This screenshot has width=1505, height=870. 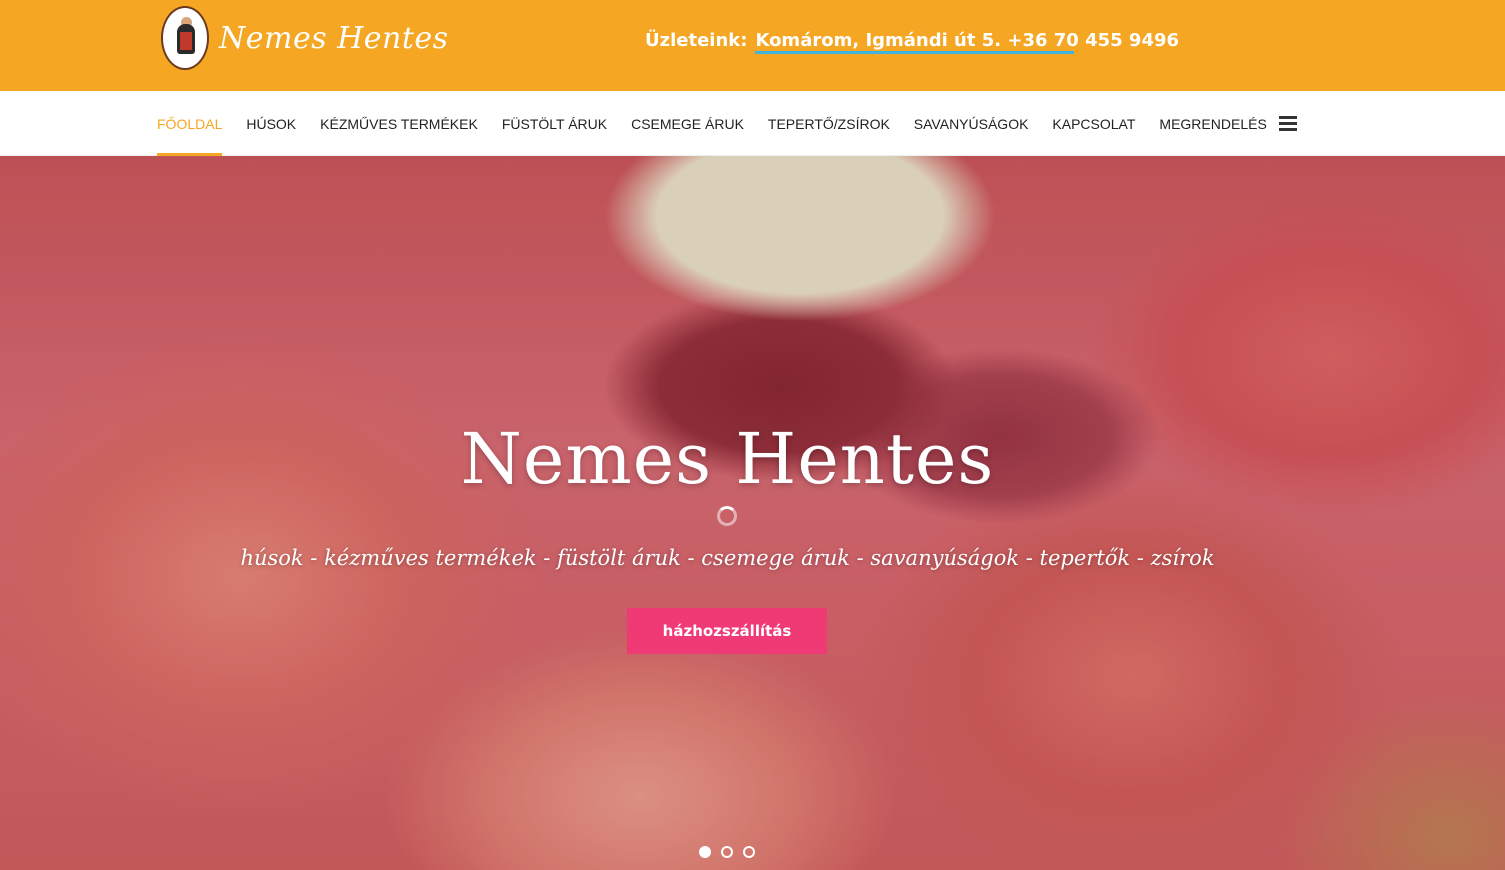 What do you see at coordinates (727, 516) in the screenshot?
I see `loading-spinner-icon` at bounding box center [727, 516].